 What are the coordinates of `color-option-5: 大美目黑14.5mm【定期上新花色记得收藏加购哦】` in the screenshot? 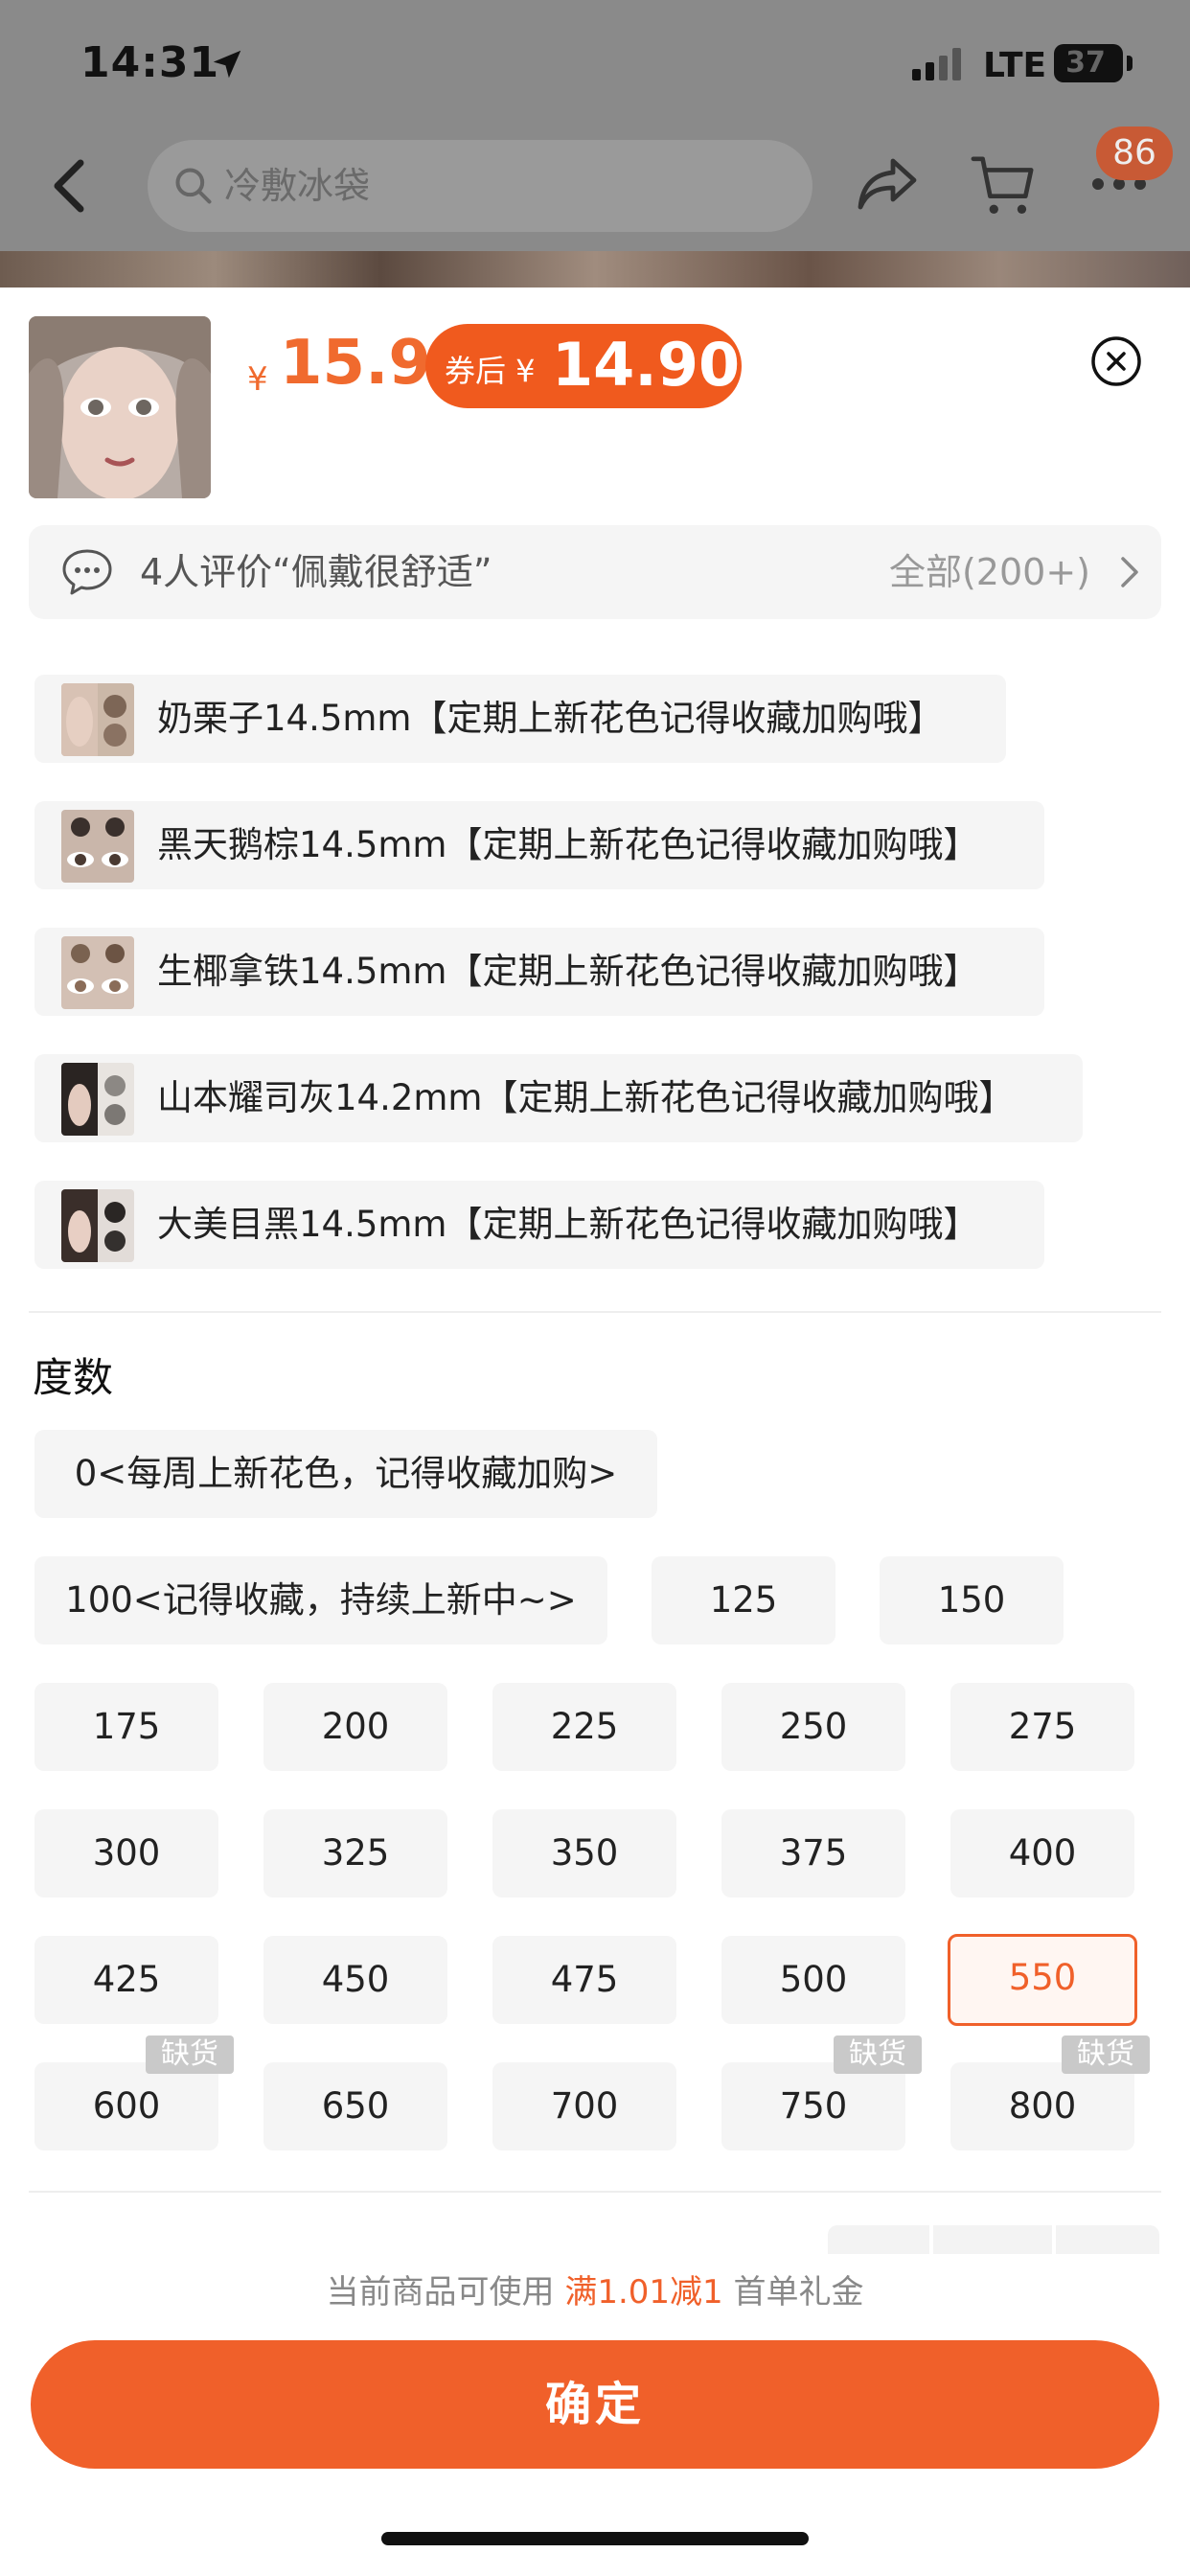 It's located at (539, 1225).